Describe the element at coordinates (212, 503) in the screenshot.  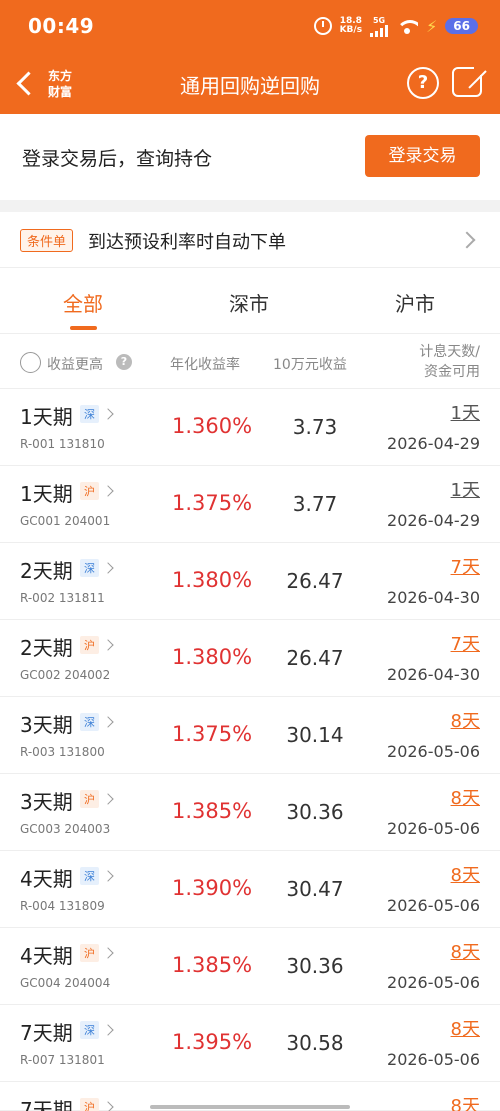
I see `row-annual-rate: 1.375%` at that location.